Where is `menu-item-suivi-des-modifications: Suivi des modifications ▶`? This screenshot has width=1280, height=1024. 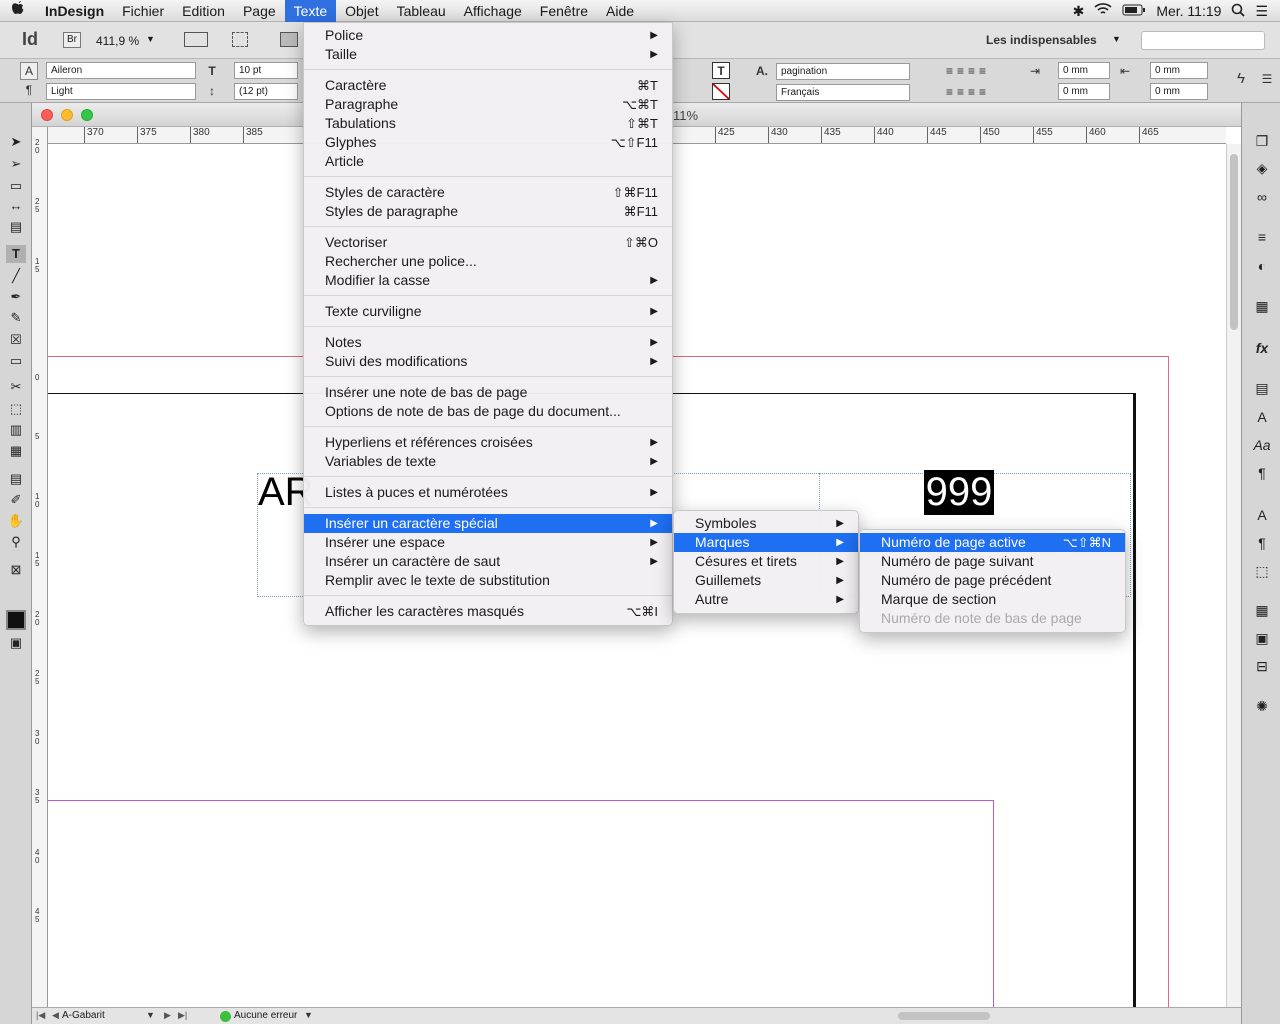 menu-item-suivi-des-modifications: Suivi des modifications ▶ is located at coordinates (488, 361).